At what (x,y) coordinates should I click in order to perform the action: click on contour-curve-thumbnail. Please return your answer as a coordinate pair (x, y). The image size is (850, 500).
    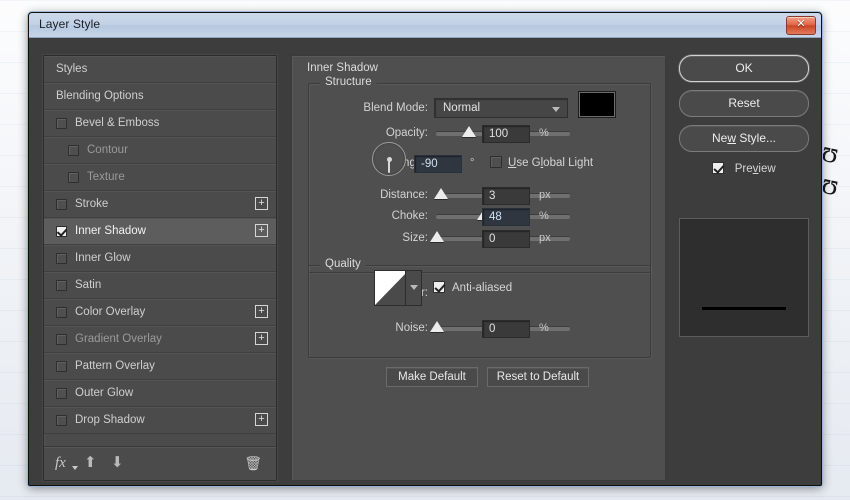
    Looking at the image, I should click on (391, 288).